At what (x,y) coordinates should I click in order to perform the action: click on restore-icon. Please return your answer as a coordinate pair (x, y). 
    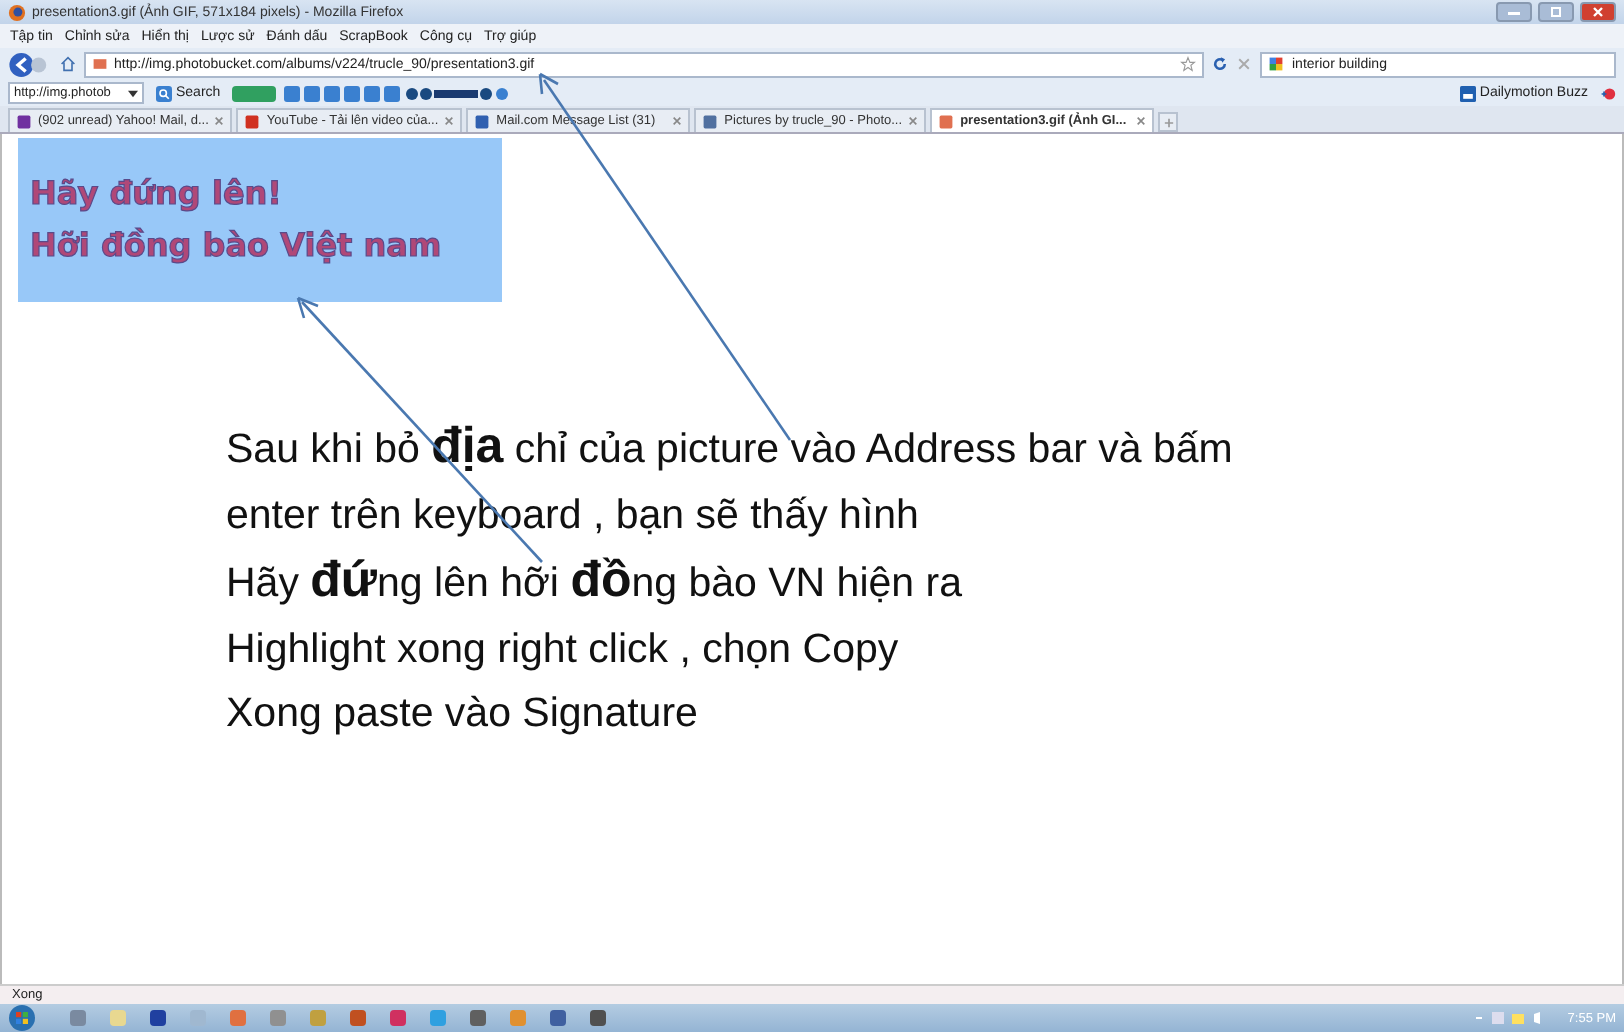
    Looking at the image, I should click on (1556, 12).